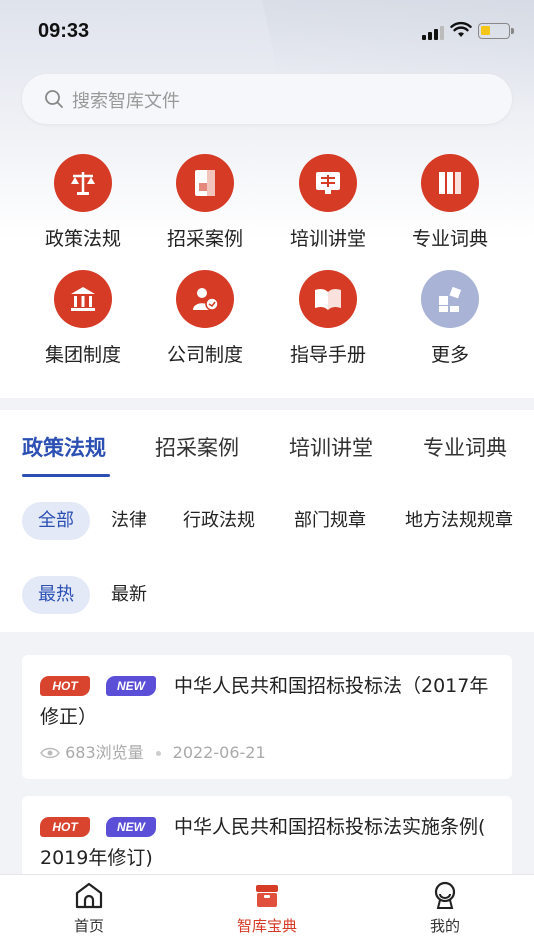 The image size is (534, 950). Describe the element at coordinates (327, 239) in the screenshot. I see `grid-item-label: 培训讲堂` at that location.